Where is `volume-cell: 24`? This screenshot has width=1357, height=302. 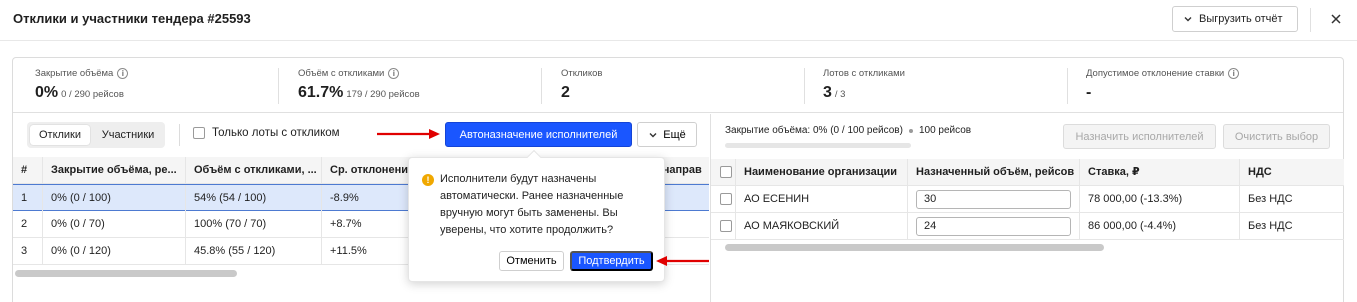
volume-cell: 24 is located at coordinates (994, 226).